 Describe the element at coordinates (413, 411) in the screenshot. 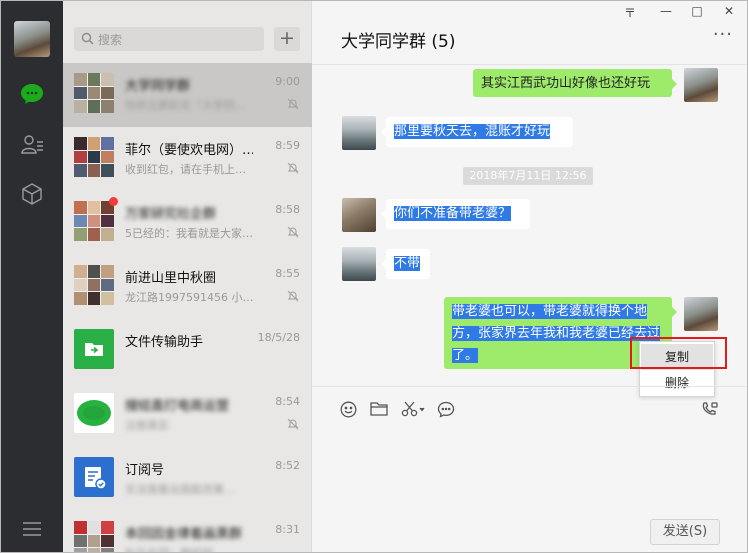

I see `scissors-icon` at that location.